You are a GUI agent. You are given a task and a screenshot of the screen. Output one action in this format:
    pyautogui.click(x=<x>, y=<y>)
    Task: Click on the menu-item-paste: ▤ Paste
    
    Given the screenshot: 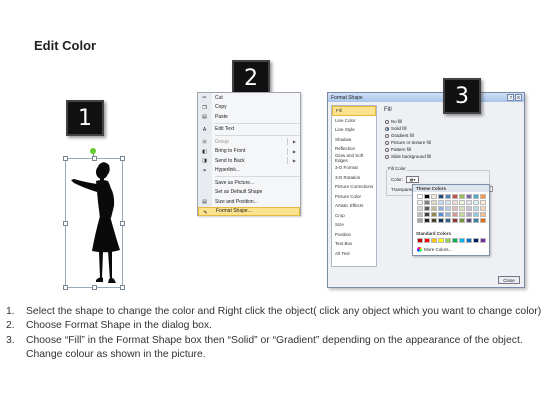 What is the action you would take?
    pyautogui.click(x=249, y=117)
    